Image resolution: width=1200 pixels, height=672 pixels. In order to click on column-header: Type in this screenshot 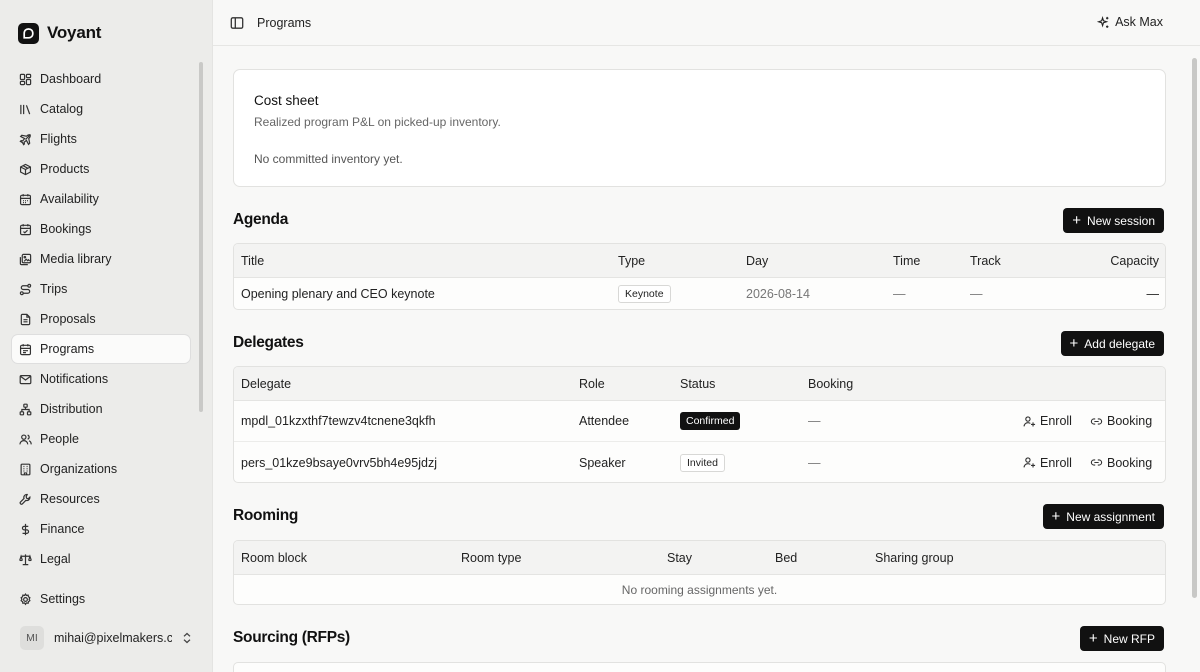, I will do `click(631, 261)`.